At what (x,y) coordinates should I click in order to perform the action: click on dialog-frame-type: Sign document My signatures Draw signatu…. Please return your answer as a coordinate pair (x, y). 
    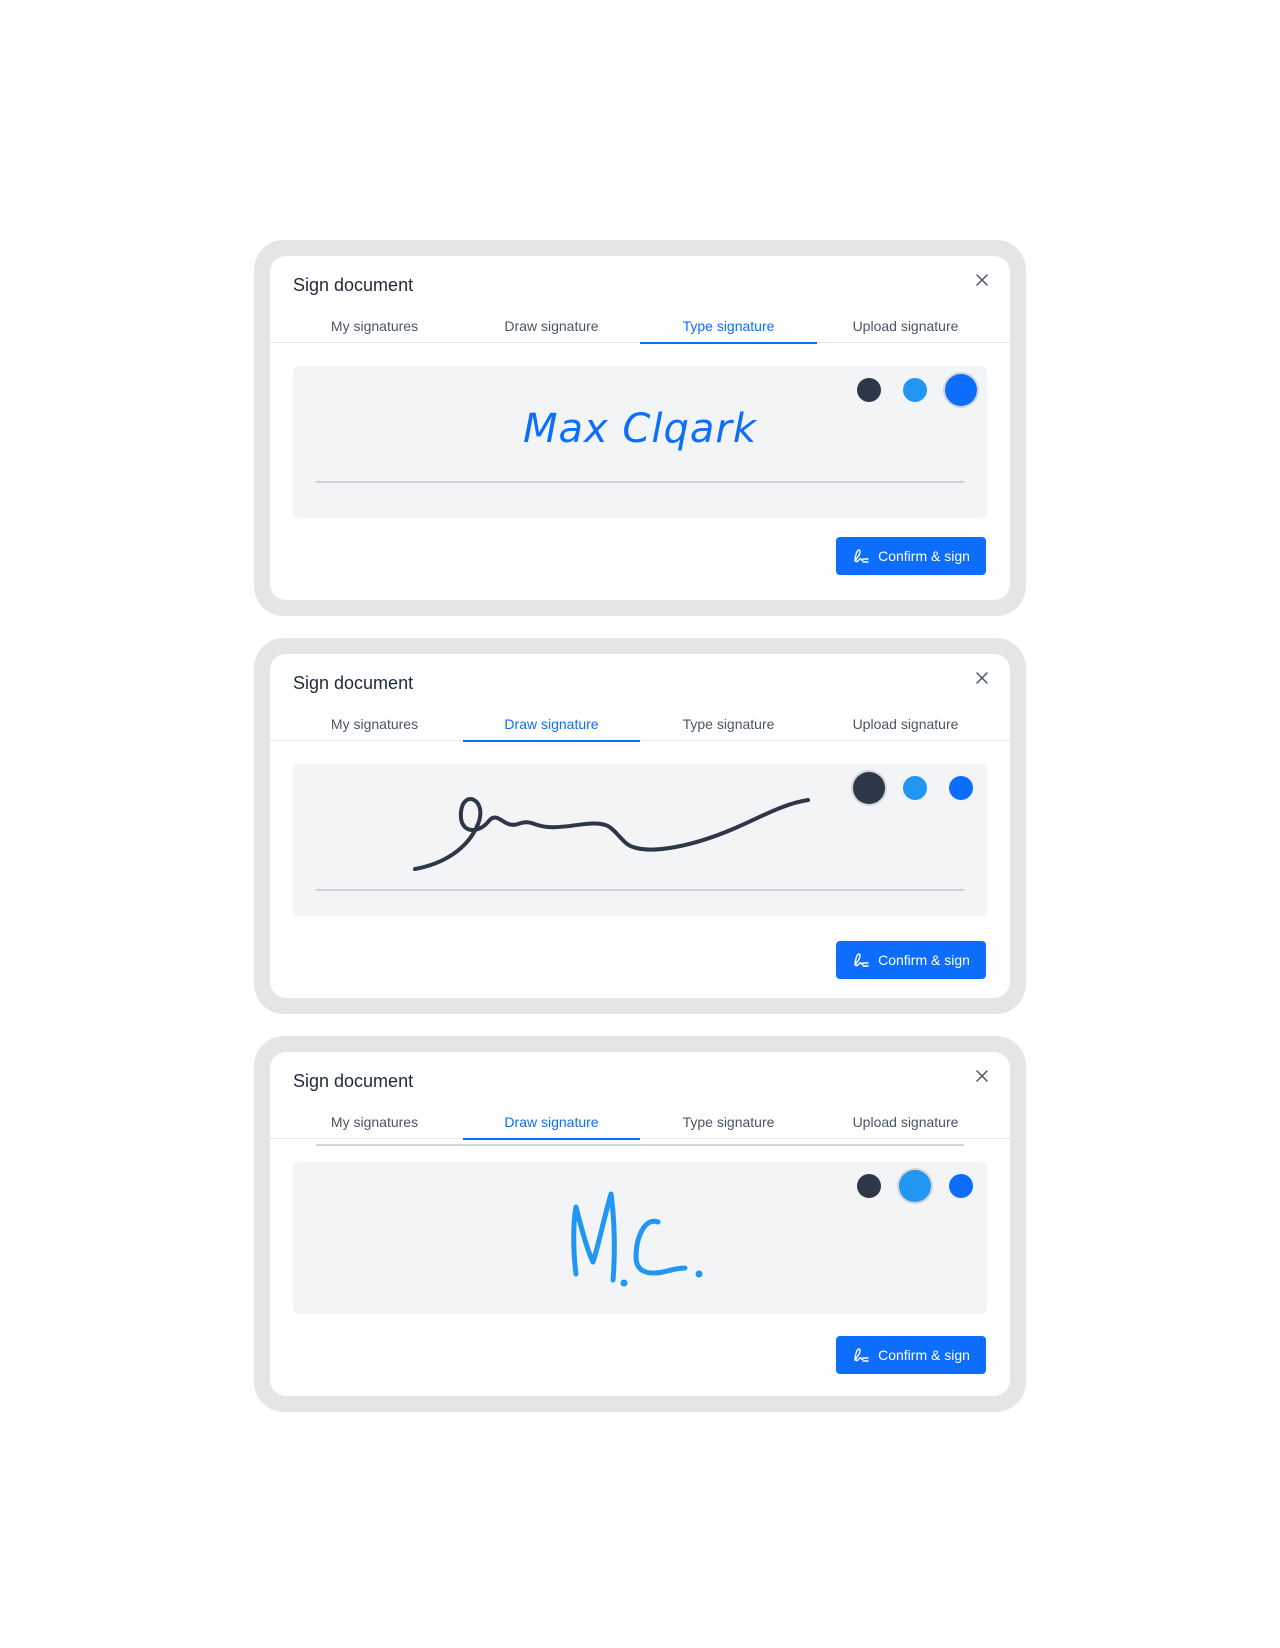
    Looking at the image, I should click on (640, 428).